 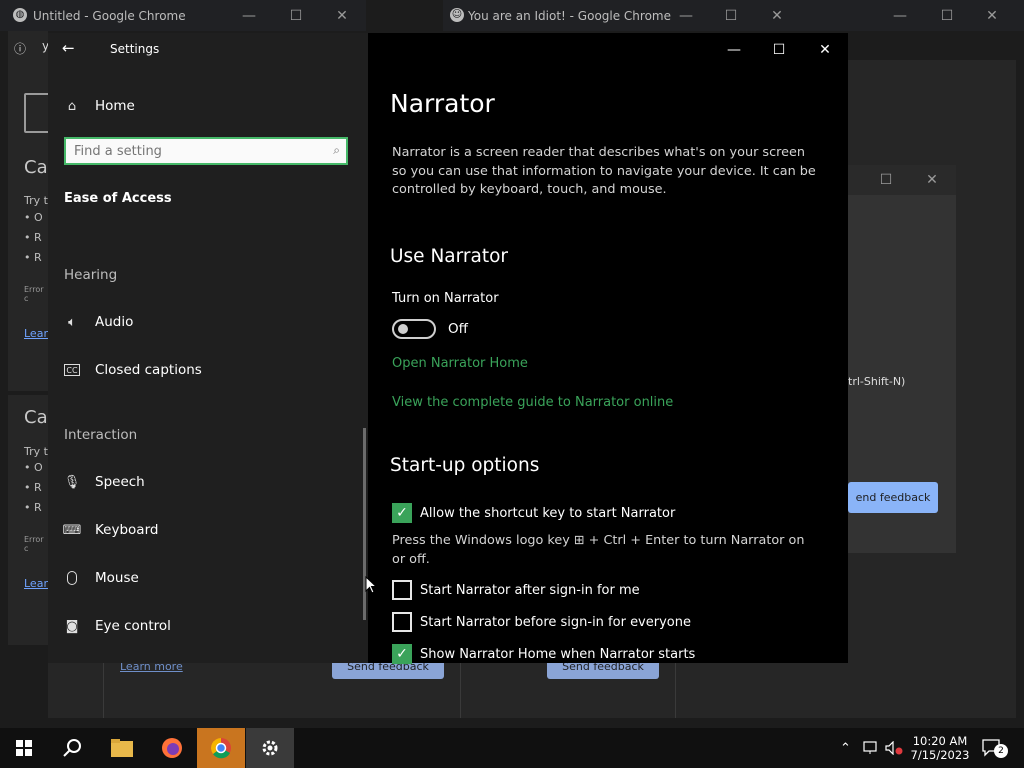 I want to click on cc-icon: CC, so click(x=72, y=370).